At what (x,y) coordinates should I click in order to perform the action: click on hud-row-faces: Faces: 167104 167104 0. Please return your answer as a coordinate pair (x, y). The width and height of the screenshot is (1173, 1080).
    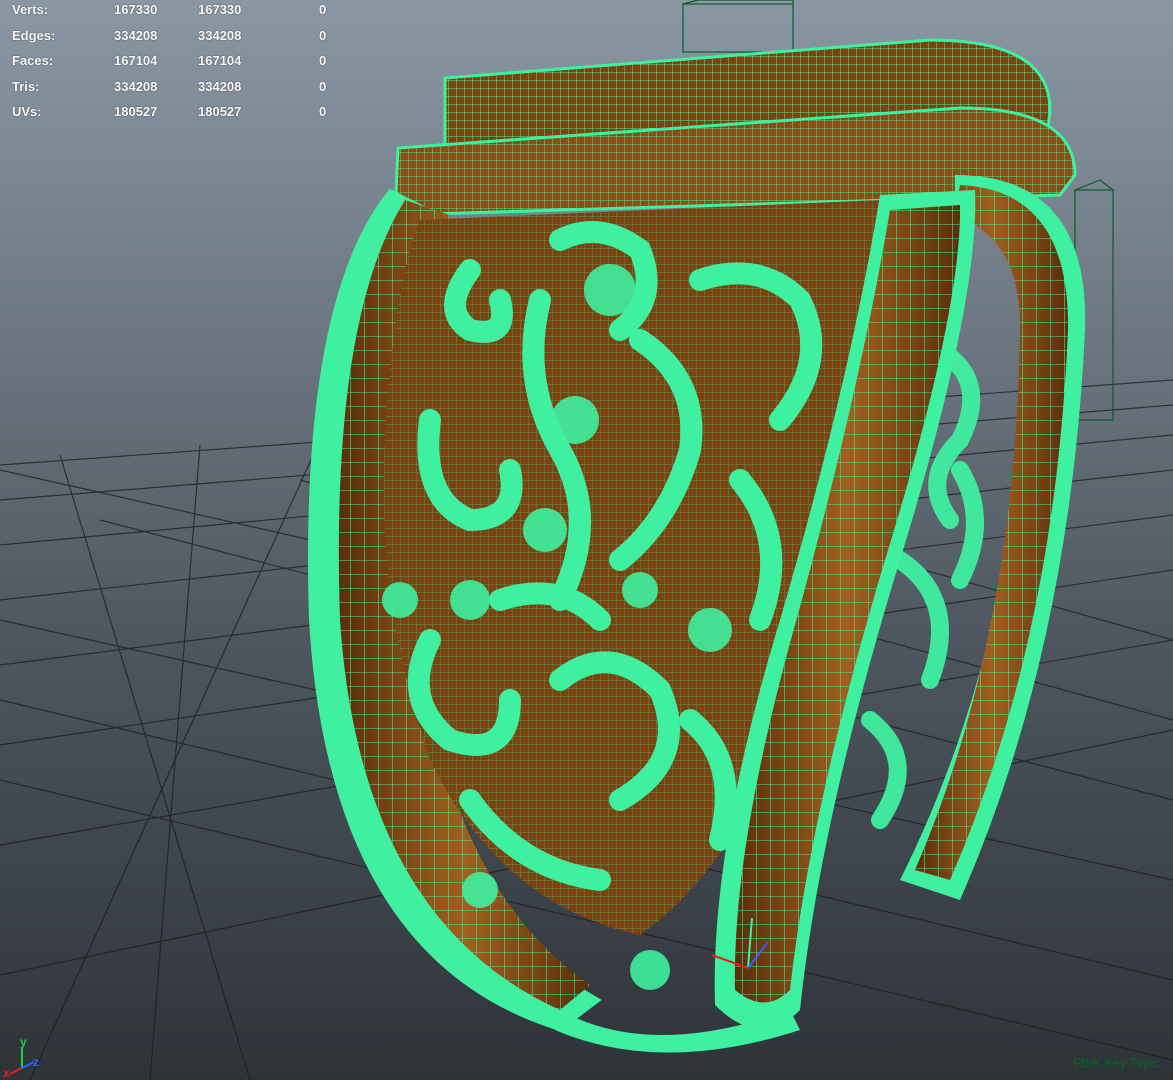
    Looking at the image, I should click on (177, 66).